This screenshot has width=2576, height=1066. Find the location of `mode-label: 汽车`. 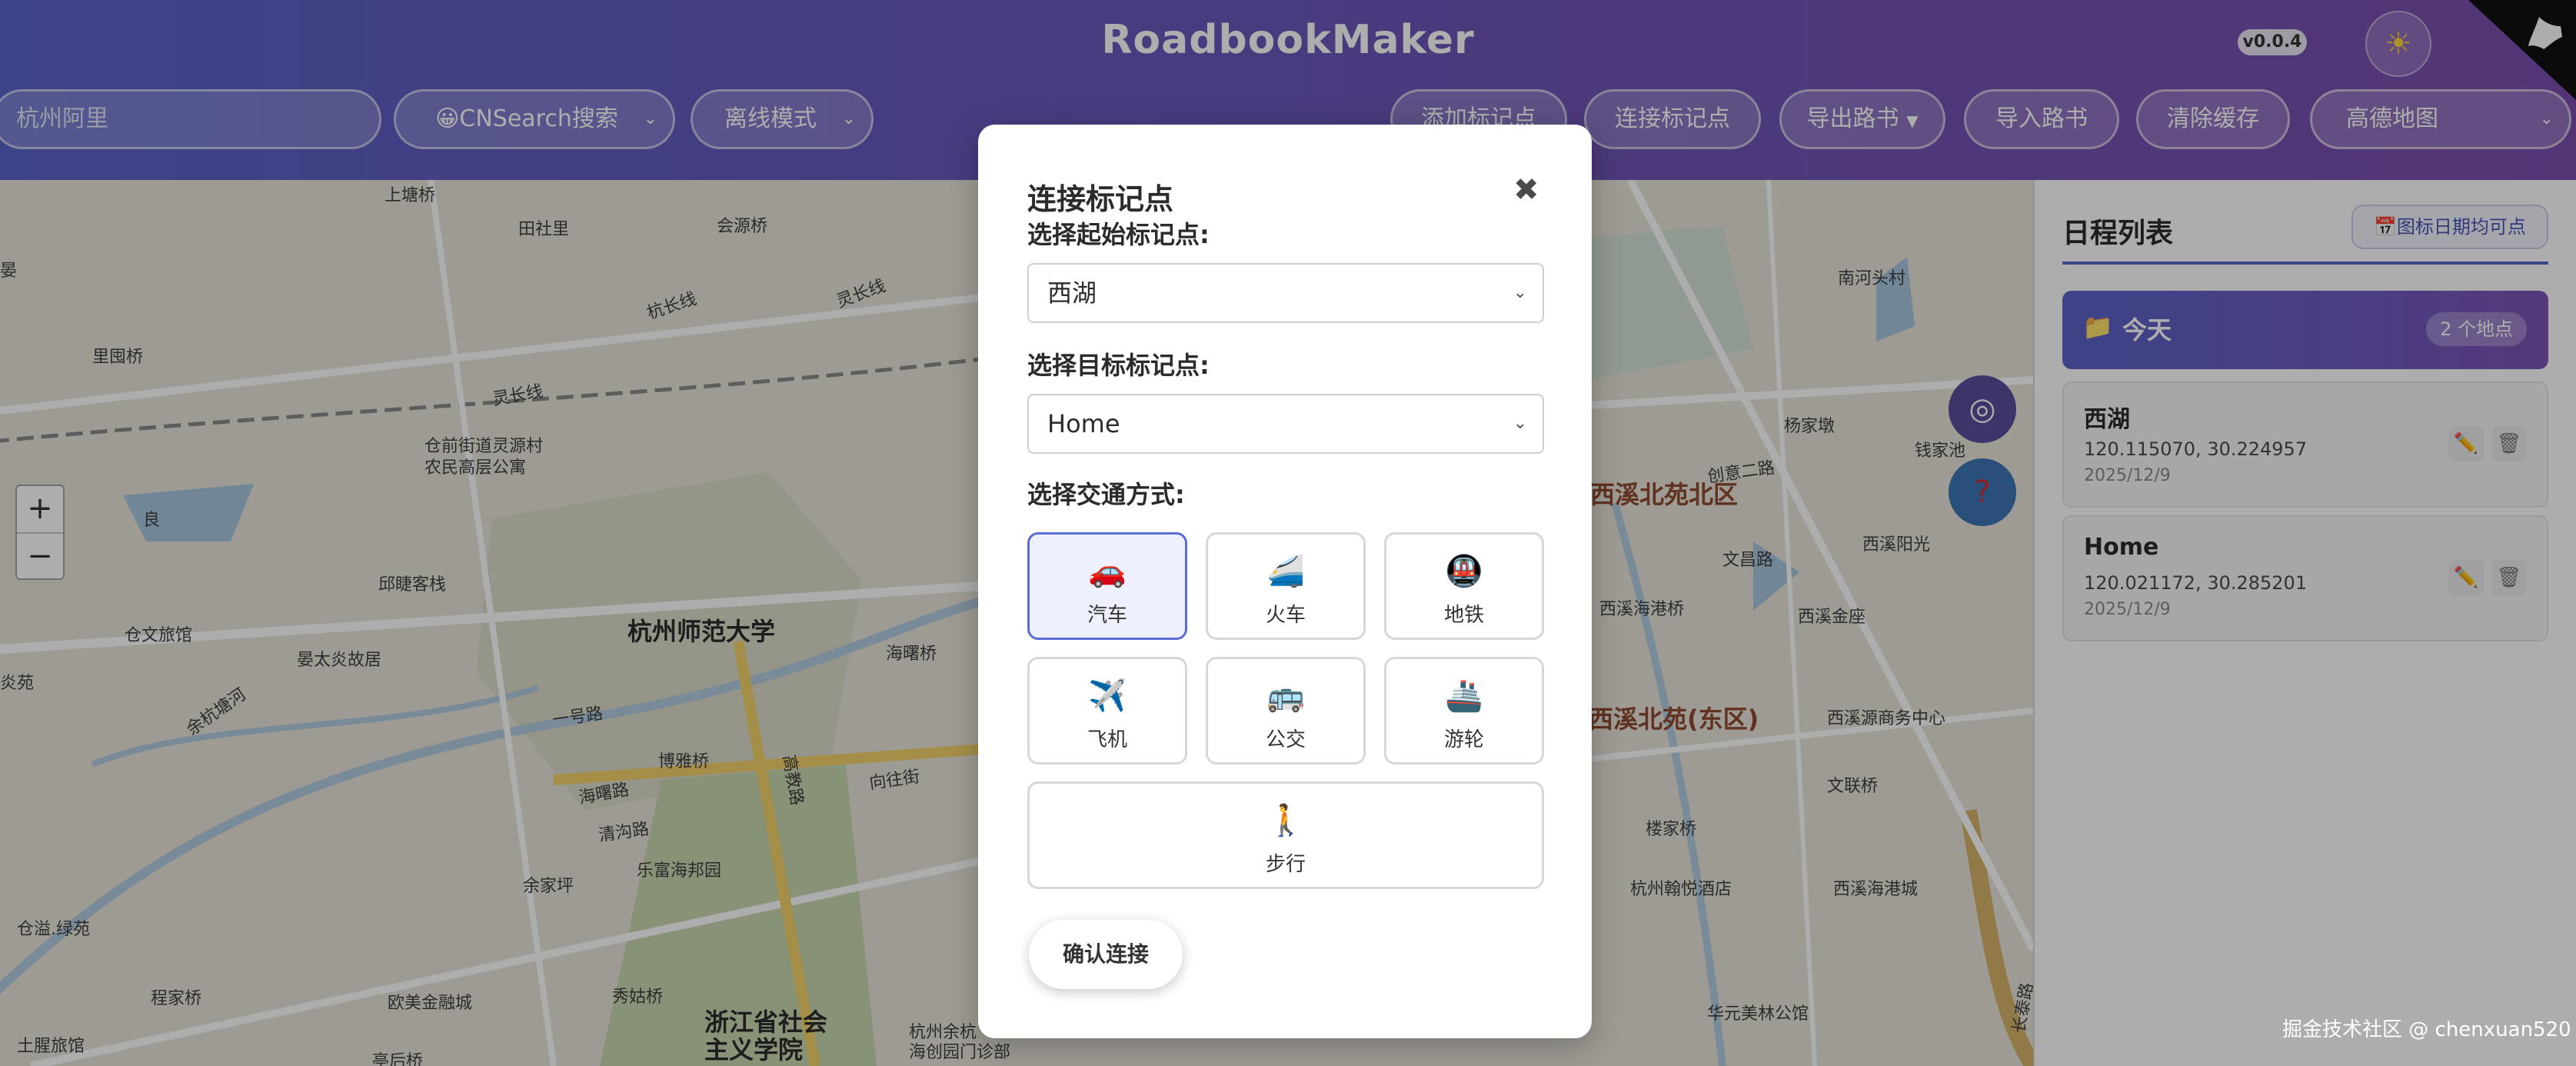

mode-label: 汽车 is located at coordinates (1107, 615).